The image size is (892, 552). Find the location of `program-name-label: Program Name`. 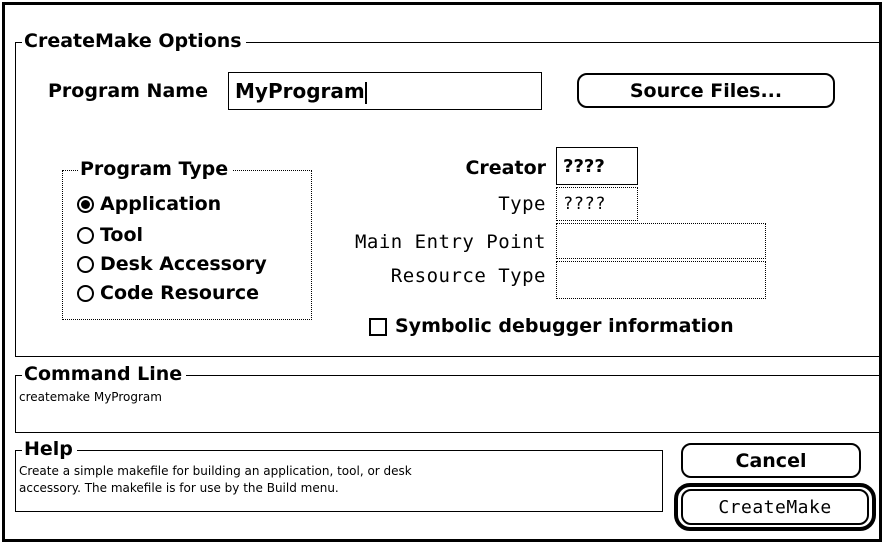

program-name-label: Program Name is located at coordinates (128, 91).